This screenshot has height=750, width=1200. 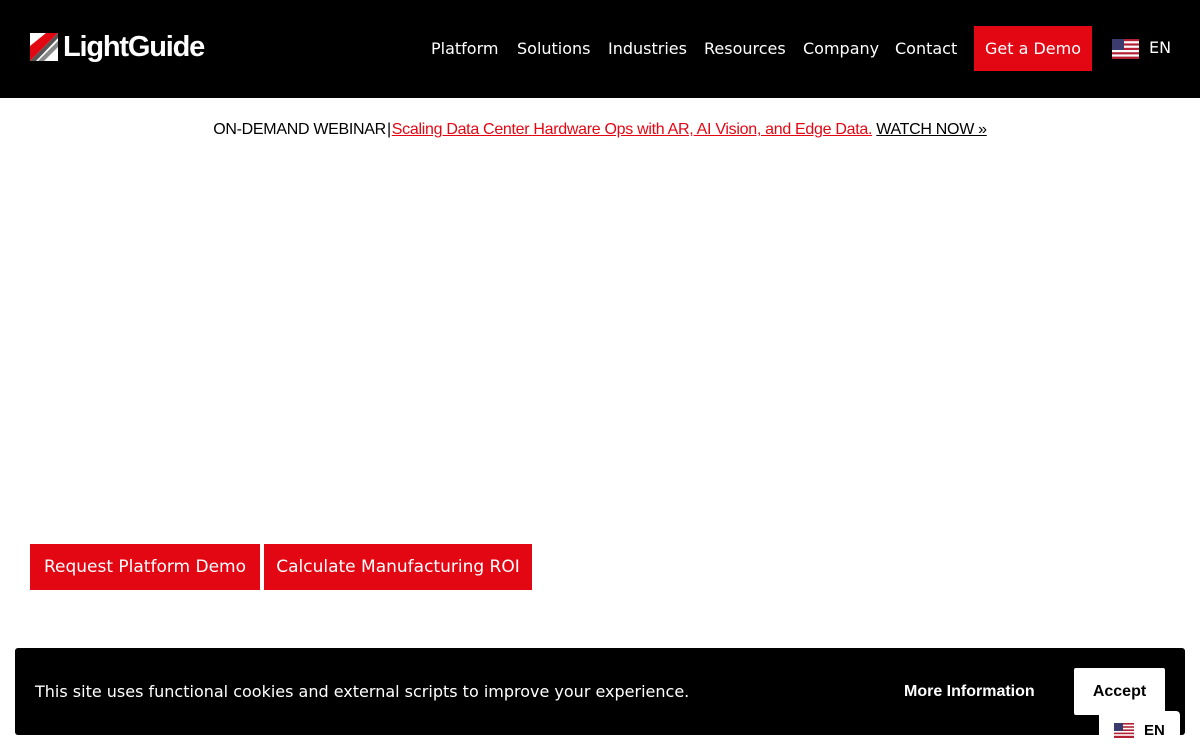 I want to click on language-widget-label: EN, so click(x=1154, y=730).